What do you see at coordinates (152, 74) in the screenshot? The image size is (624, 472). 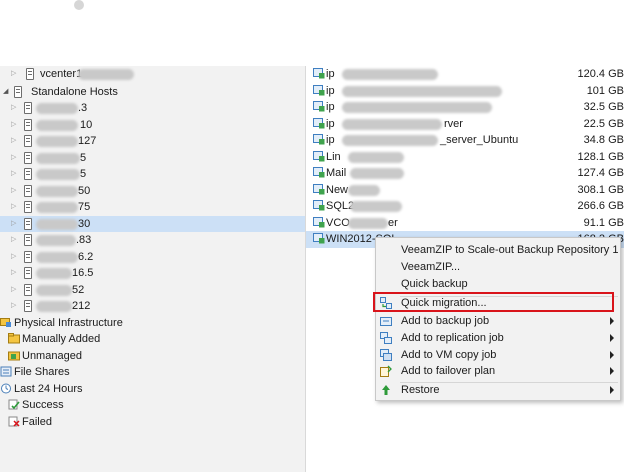 I see `tree-item-vcenter: ▷ vcenter1` at bounding box center [152, 74].